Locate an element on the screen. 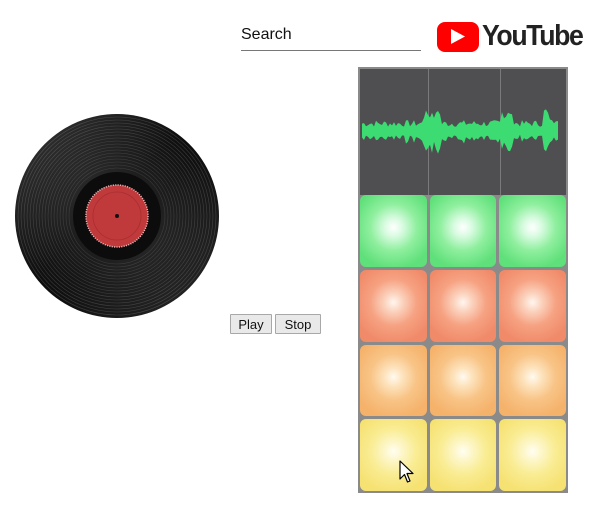 This screenshot has width=600, height=518. play-button: Play is located at coordinates (251, 324).